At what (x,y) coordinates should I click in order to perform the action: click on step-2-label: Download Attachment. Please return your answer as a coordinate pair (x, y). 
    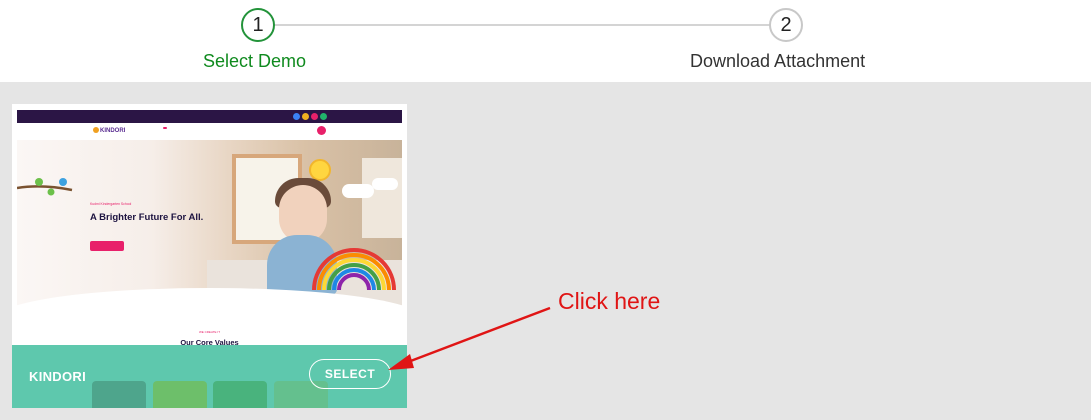
    Looking at the image, I should click on (778, 61).